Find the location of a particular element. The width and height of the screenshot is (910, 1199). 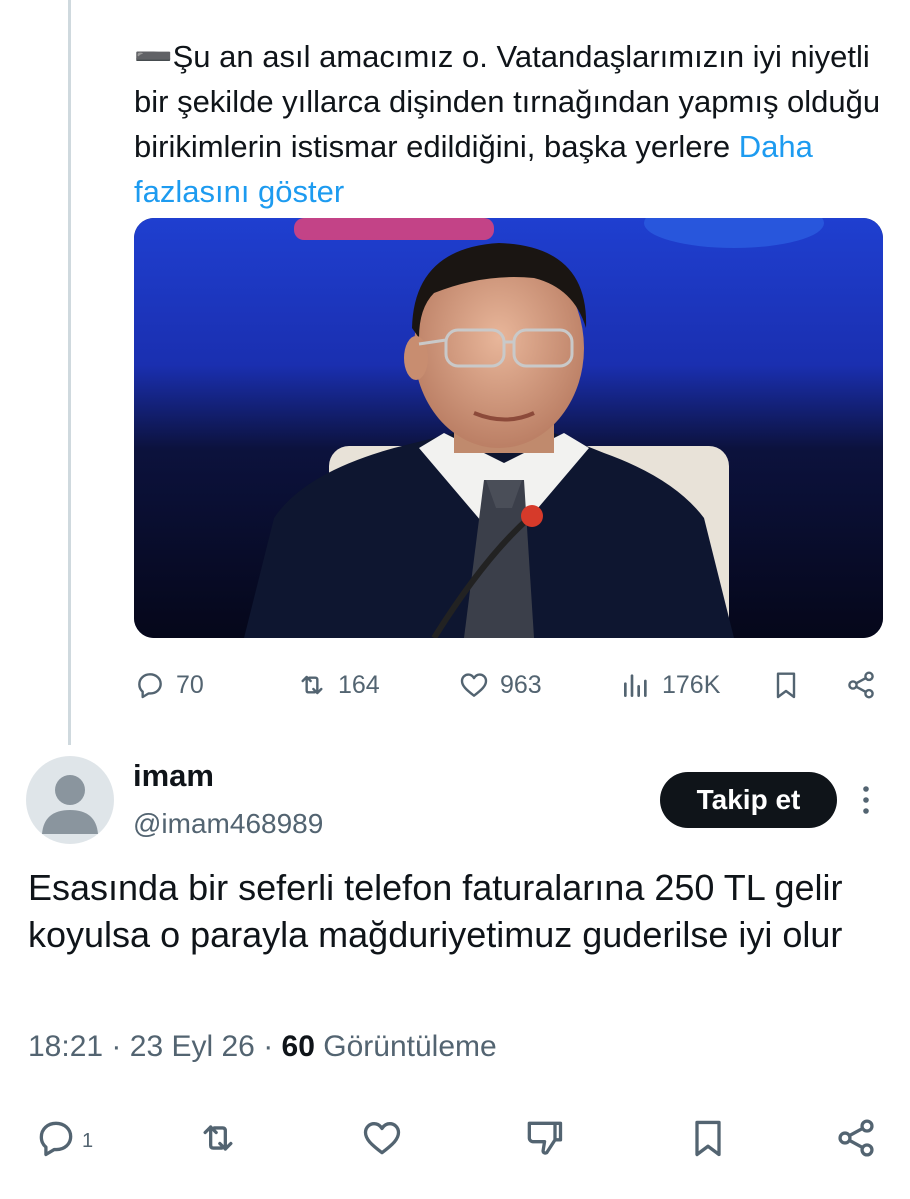

reply-tweet-actions: 1 is located at coordinates (455, 1138).